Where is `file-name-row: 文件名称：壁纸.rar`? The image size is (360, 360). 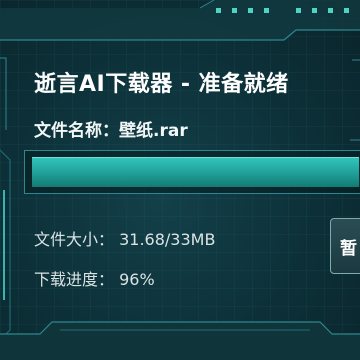 file-name-row: 文件名称：壁纸.rar is located at coordinates (111, 128).